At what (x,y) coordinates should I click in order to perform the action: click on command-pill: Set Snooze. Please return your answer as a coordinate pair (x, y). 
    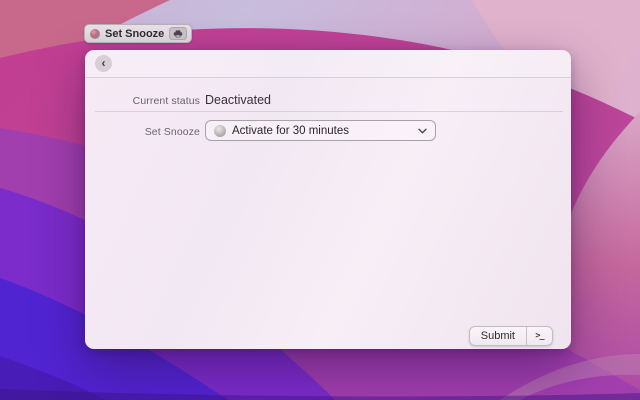
    Looking at the image, I should click on (138, 33).